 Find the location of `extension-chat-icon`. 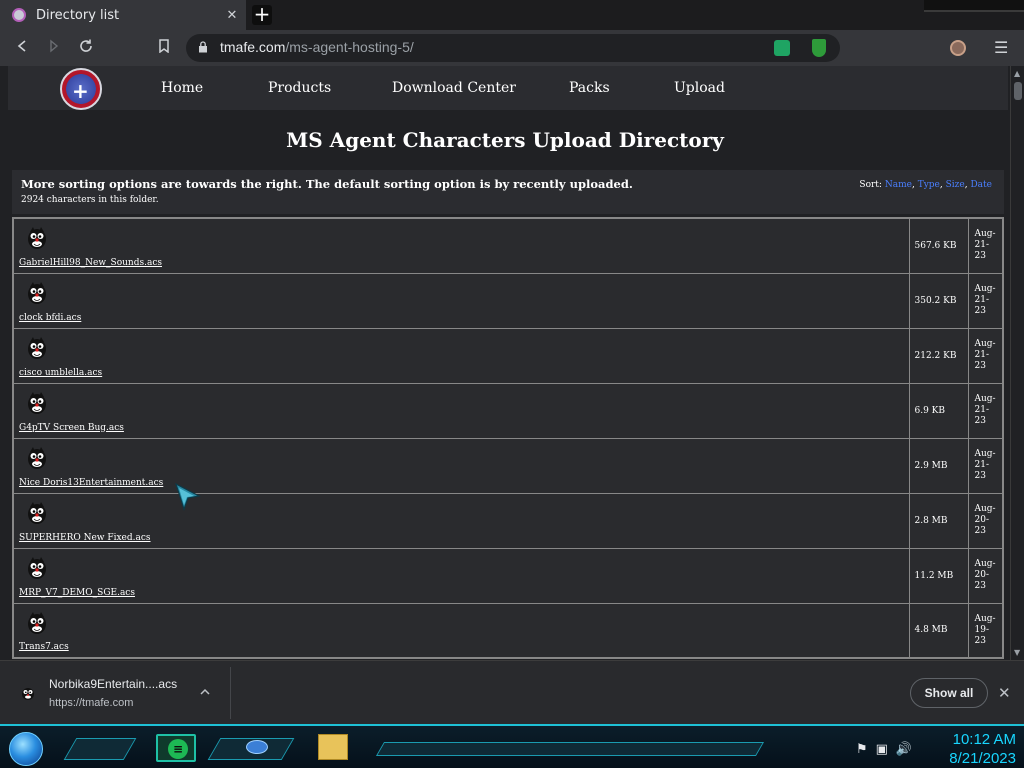

extension-chat-icon is located at coordinates (782, 48).